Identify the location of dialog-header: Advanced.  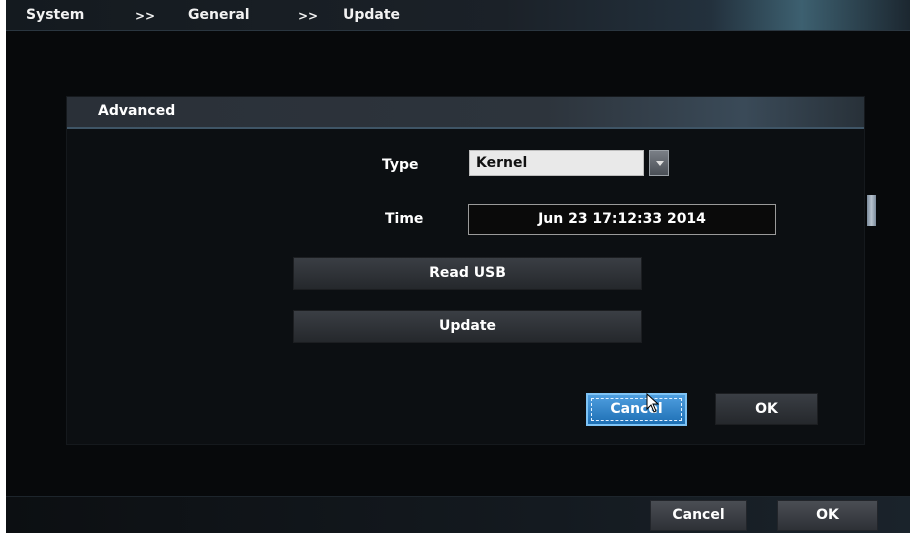
(465, 113).